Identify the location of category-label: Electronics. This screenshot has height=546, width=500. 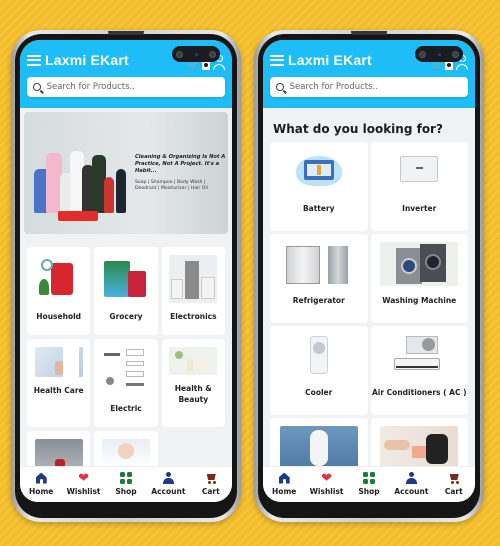
(193, 316).